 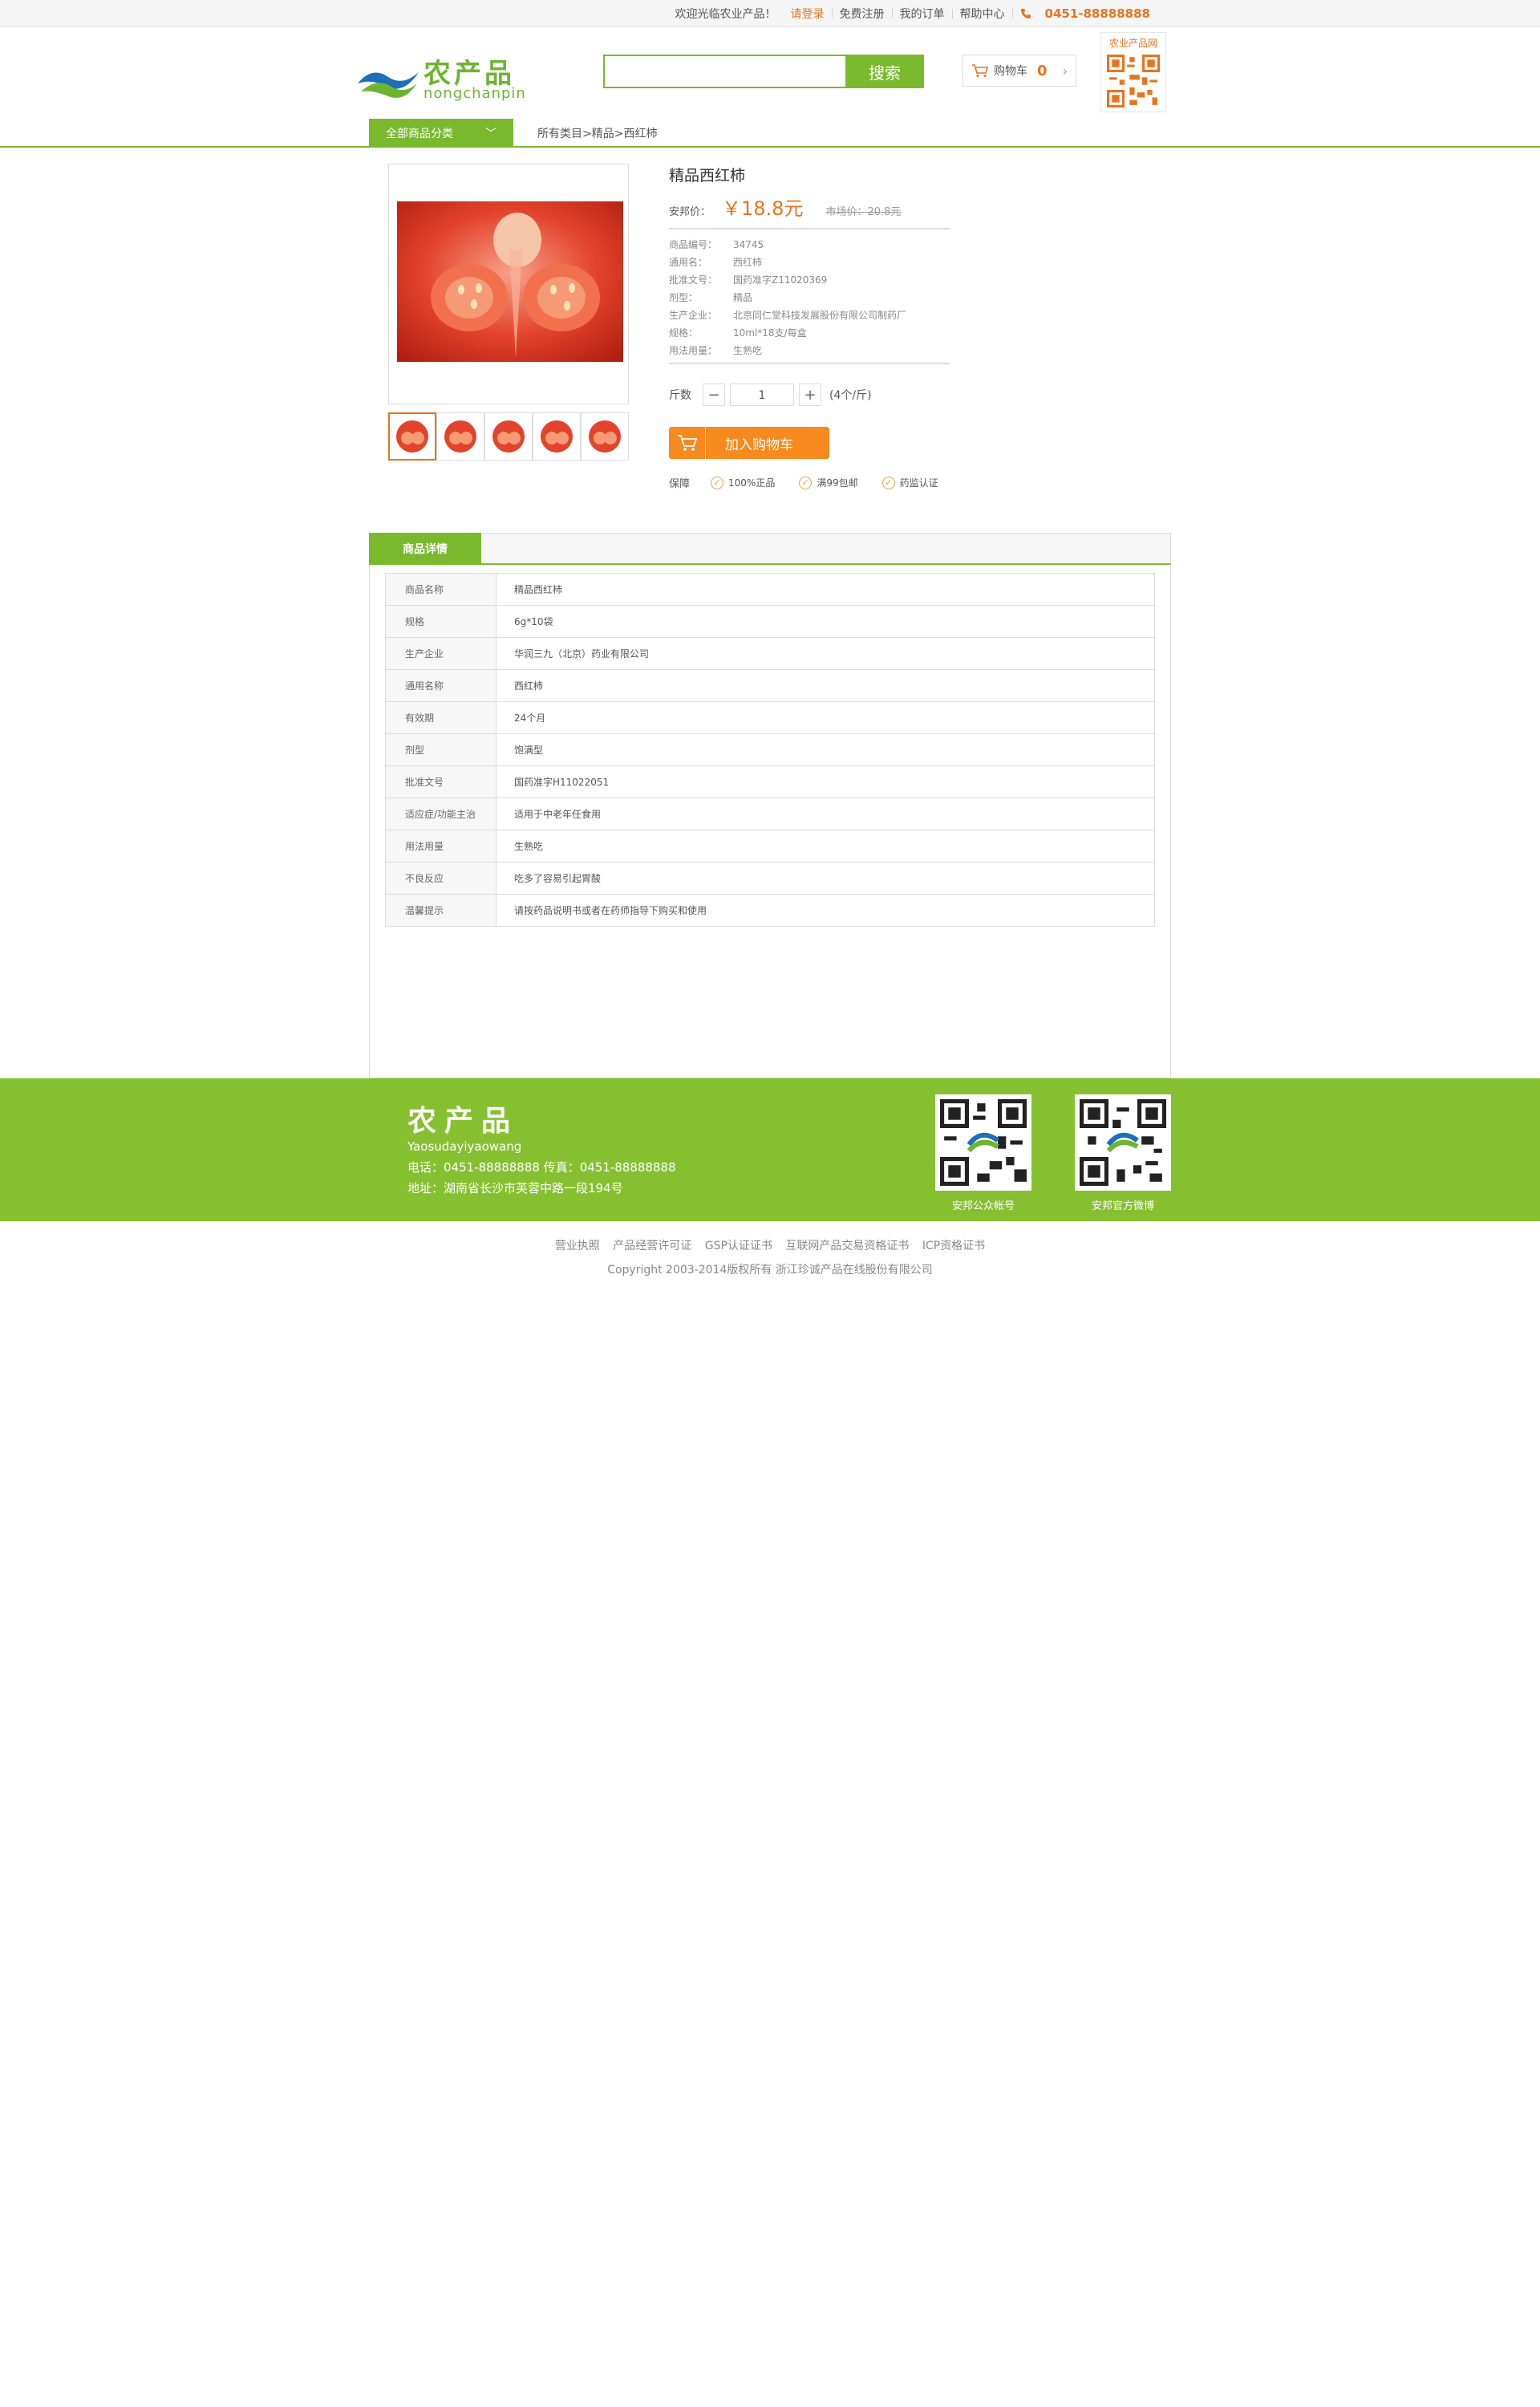 I want to click on market-price: 市场价：20.8元, so click(x=863, y=212).